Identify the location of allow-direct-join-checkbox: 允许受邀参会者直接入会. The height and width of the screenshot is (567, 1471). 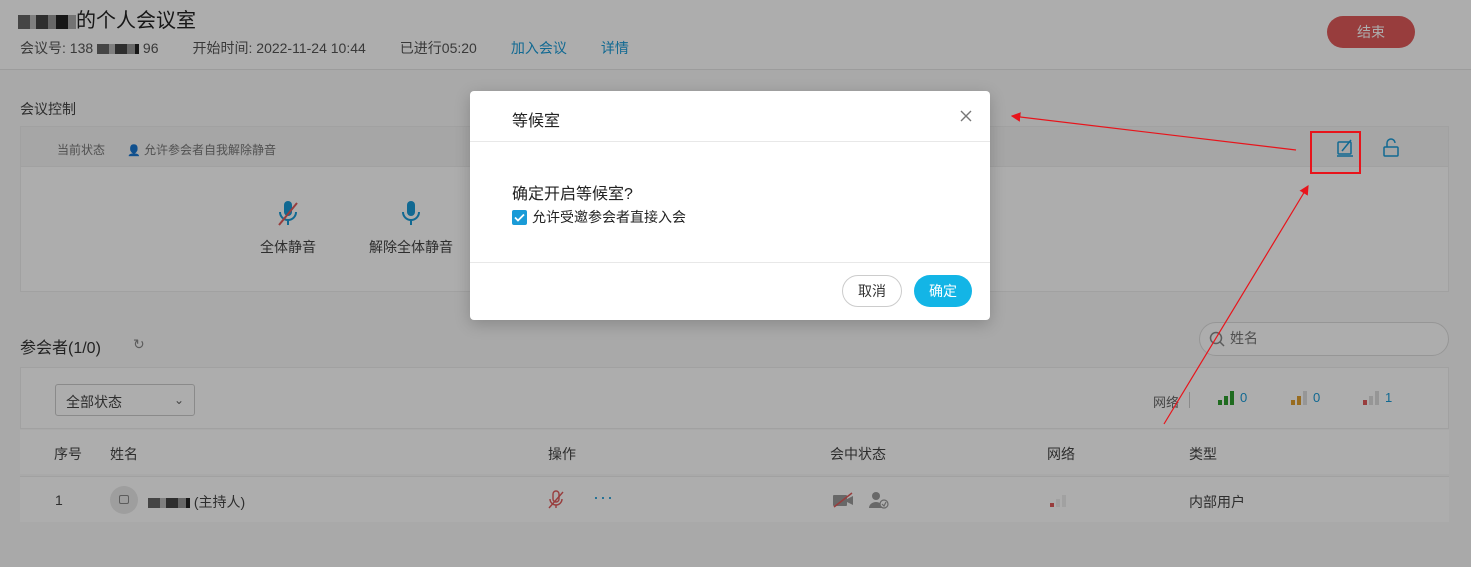
(599, 217).